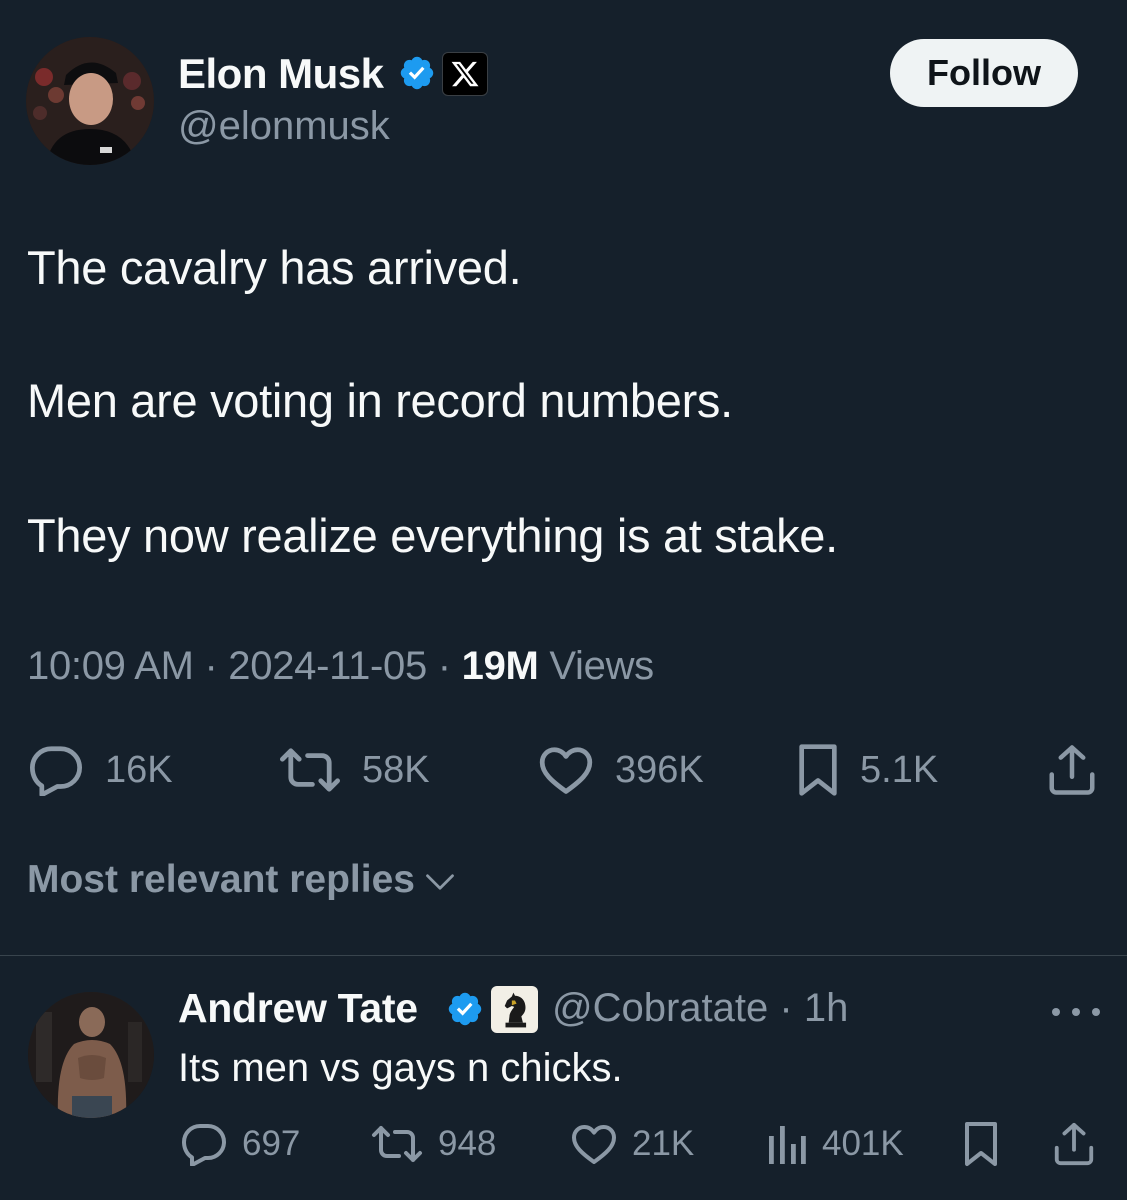 This screenshot has width=1127, height=1200. I want to click on author-avatar-image, so click(90, 101).